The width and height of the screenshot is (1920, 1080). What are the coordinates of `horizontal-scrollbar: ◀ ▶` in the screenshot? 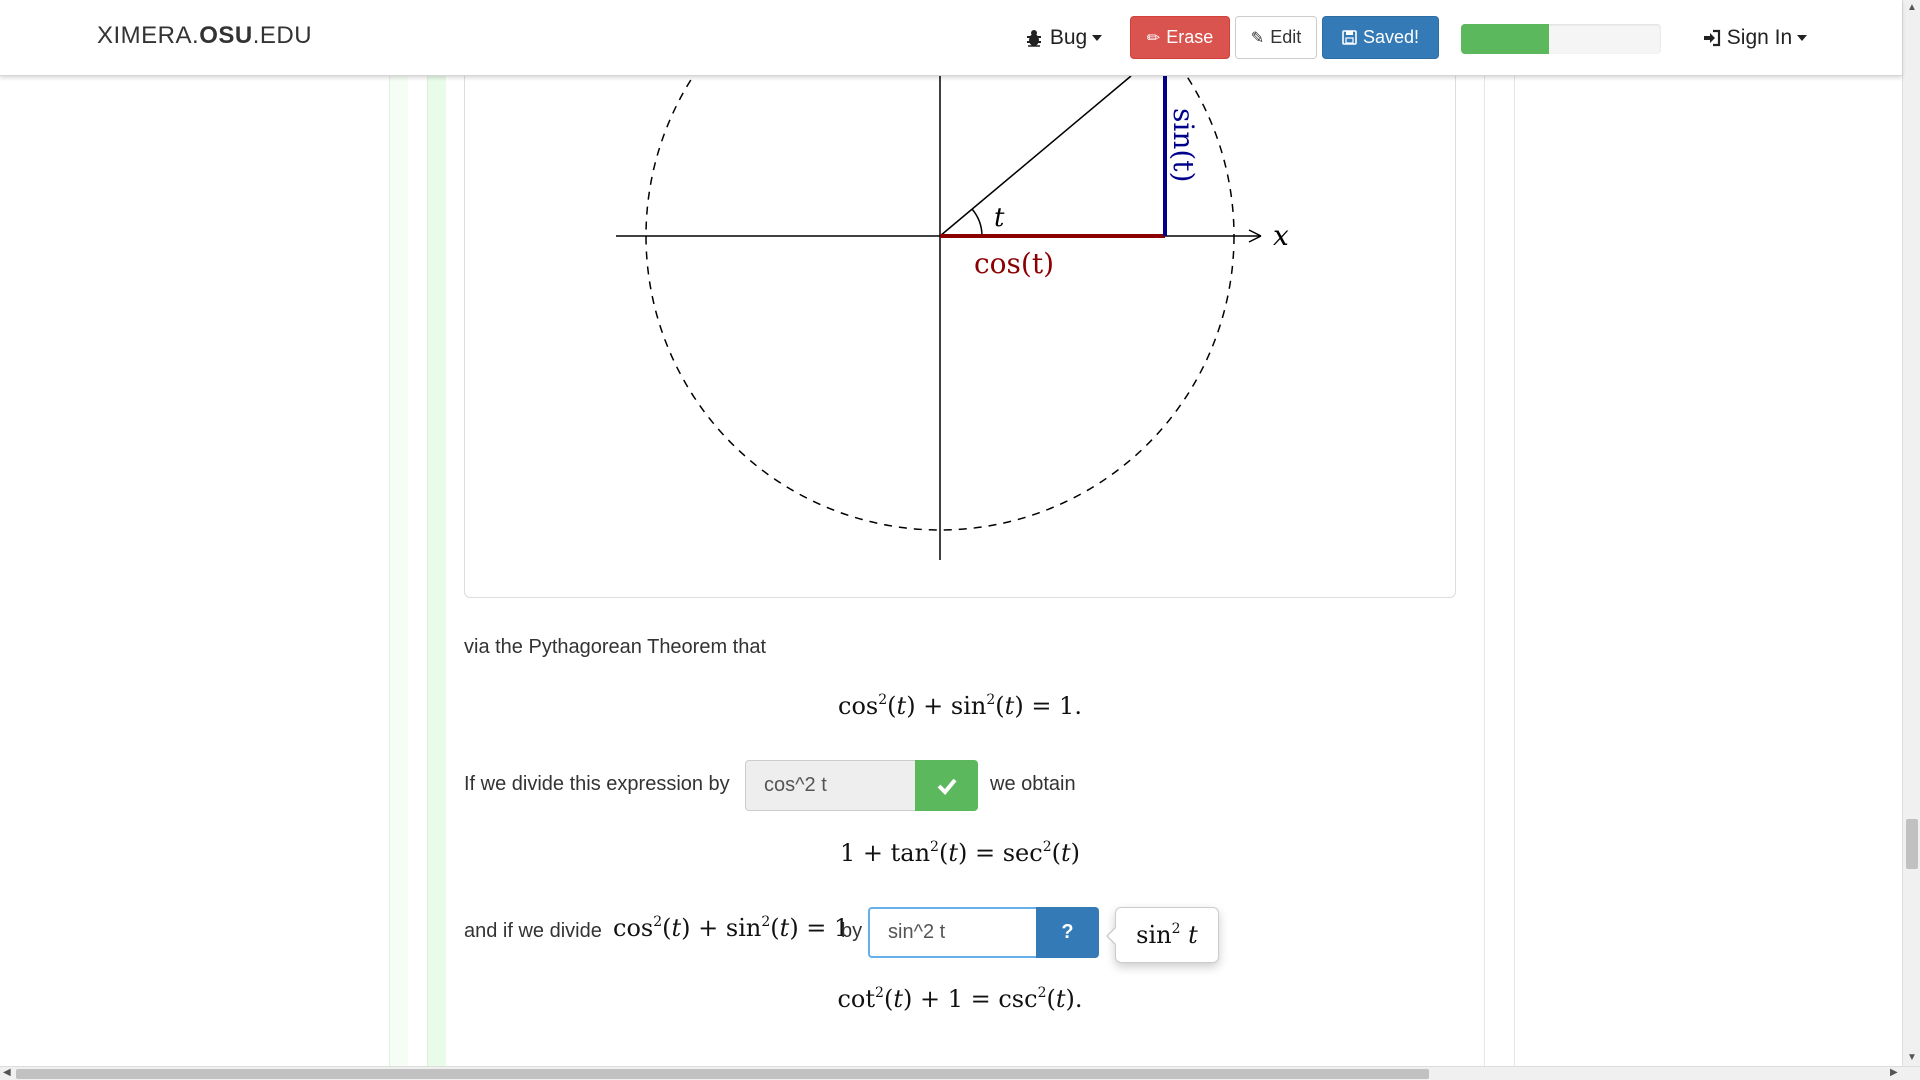 It's located at (960, 1073).